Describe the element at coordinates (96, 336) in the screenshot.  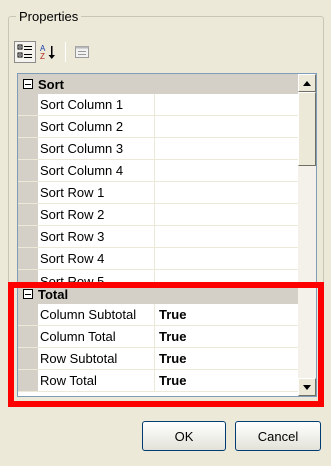
I see `property-name: Column Total` at that location.